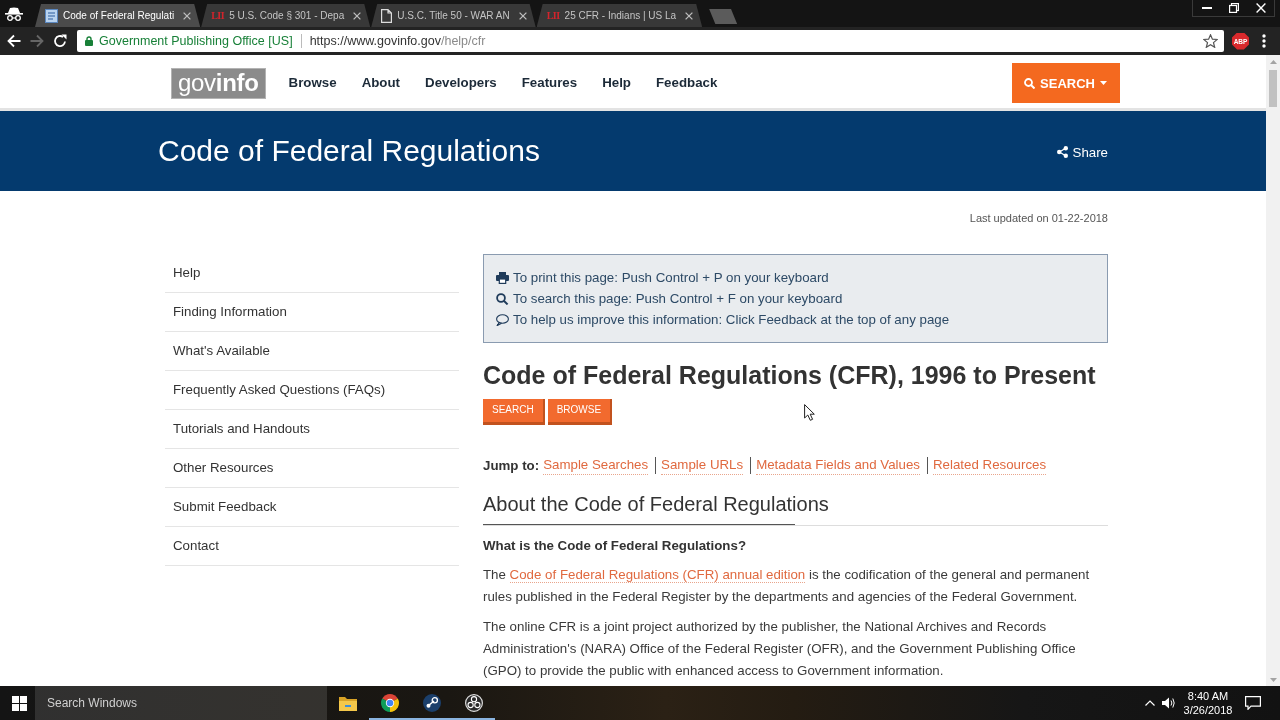 Image resolution: width=1280 pixels, height=720 pixels. I want to click on message-icon, so click(1253, 703).